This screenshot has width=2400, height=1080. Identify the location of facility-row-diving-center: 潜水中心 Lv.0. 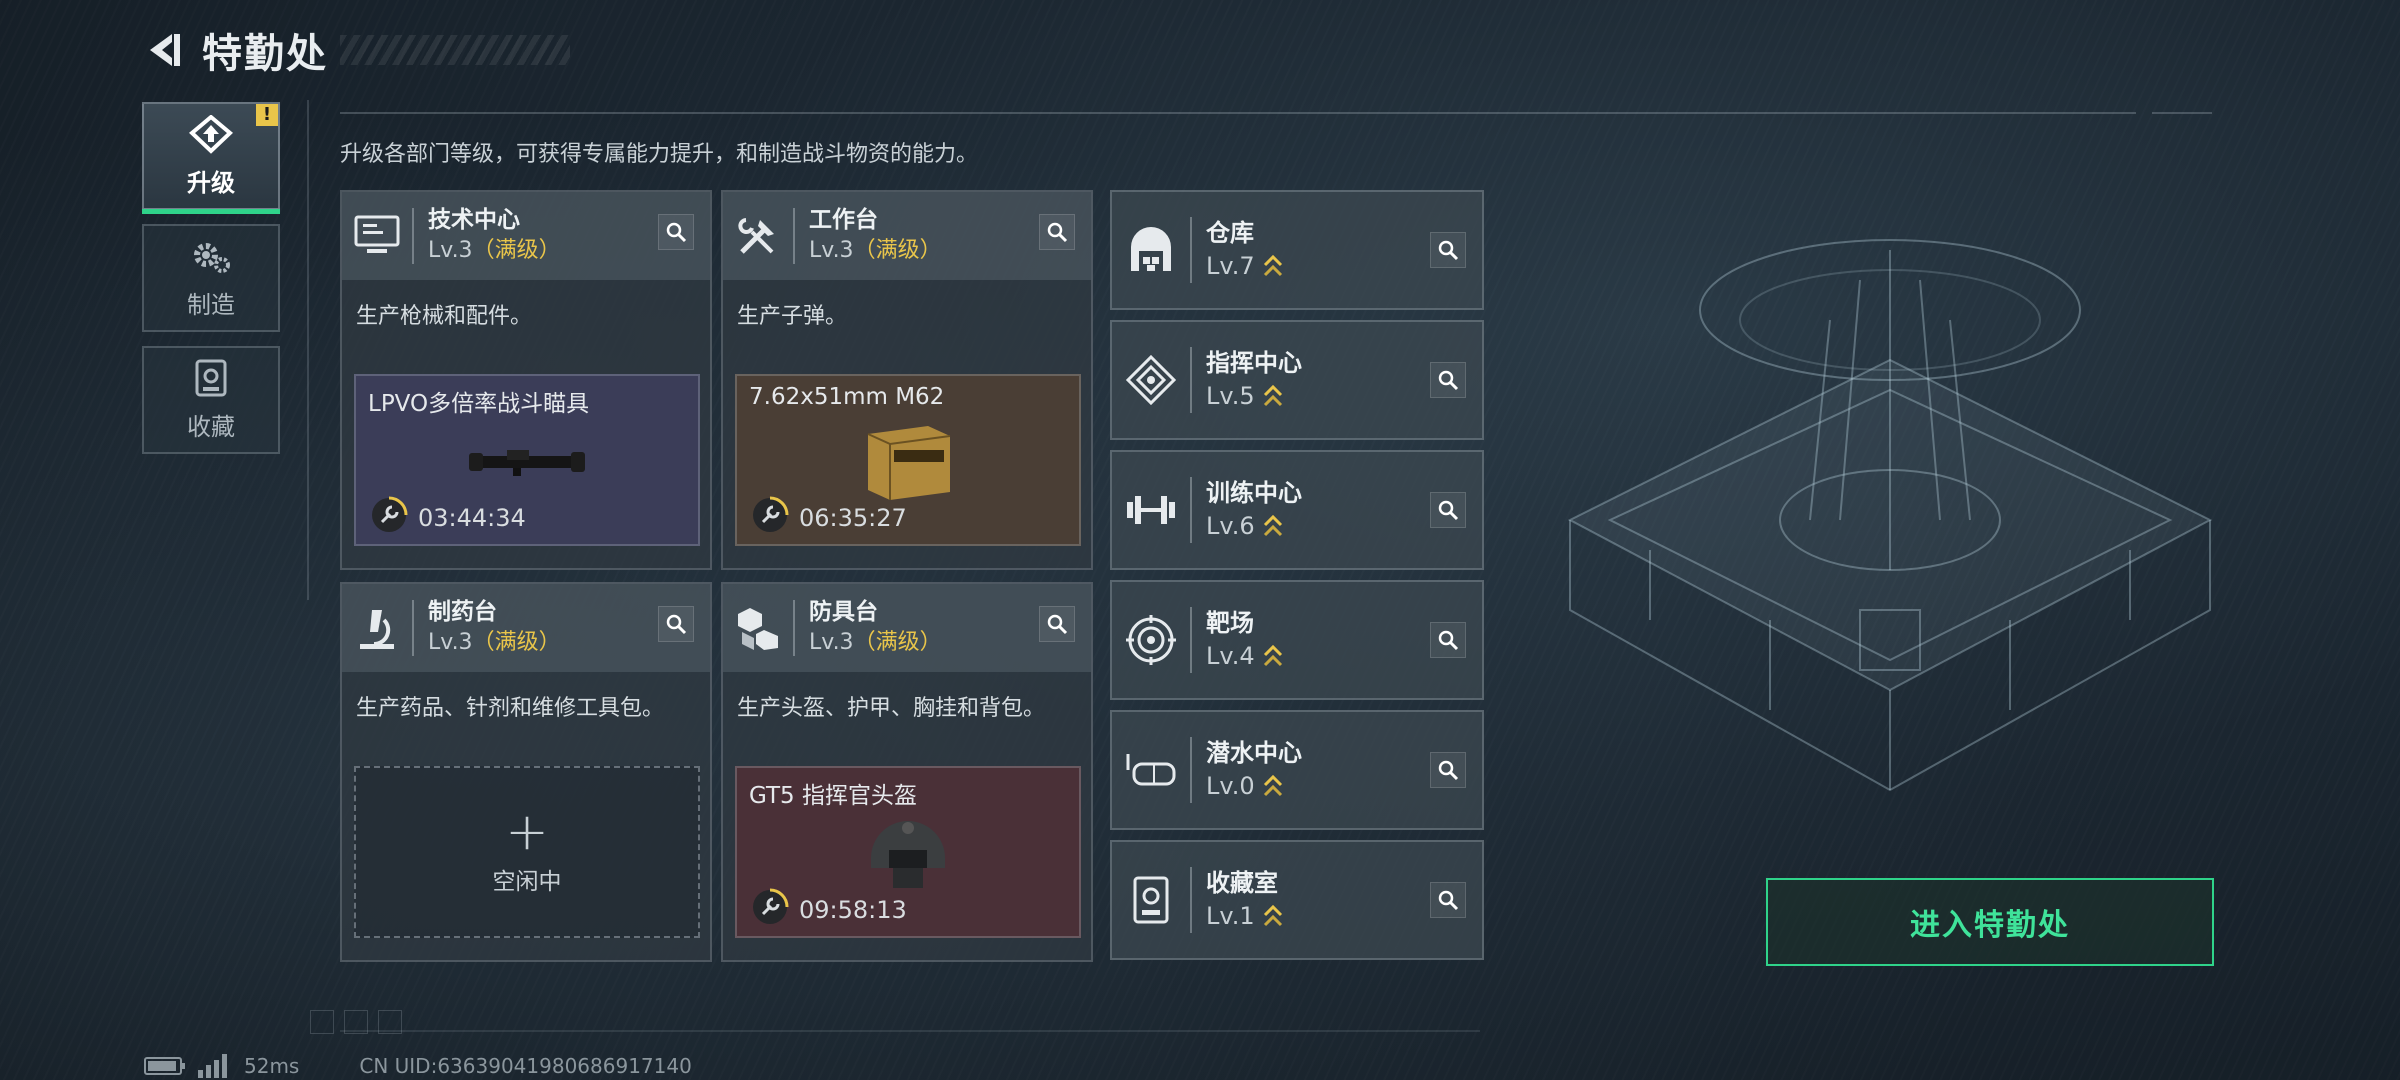
(1297, 770).